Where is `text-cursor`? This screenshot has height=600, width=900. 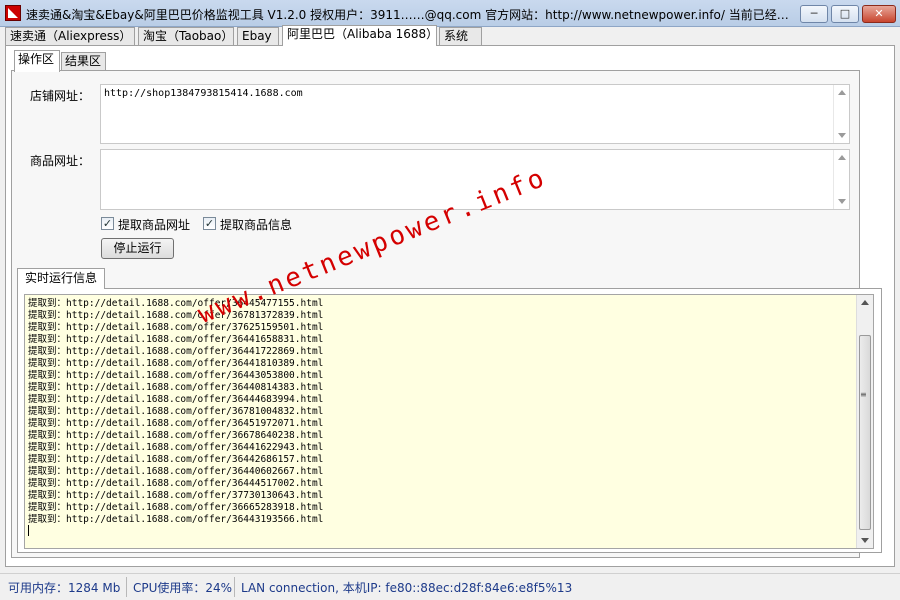
text-cursor is located at coordinates (28, 530).